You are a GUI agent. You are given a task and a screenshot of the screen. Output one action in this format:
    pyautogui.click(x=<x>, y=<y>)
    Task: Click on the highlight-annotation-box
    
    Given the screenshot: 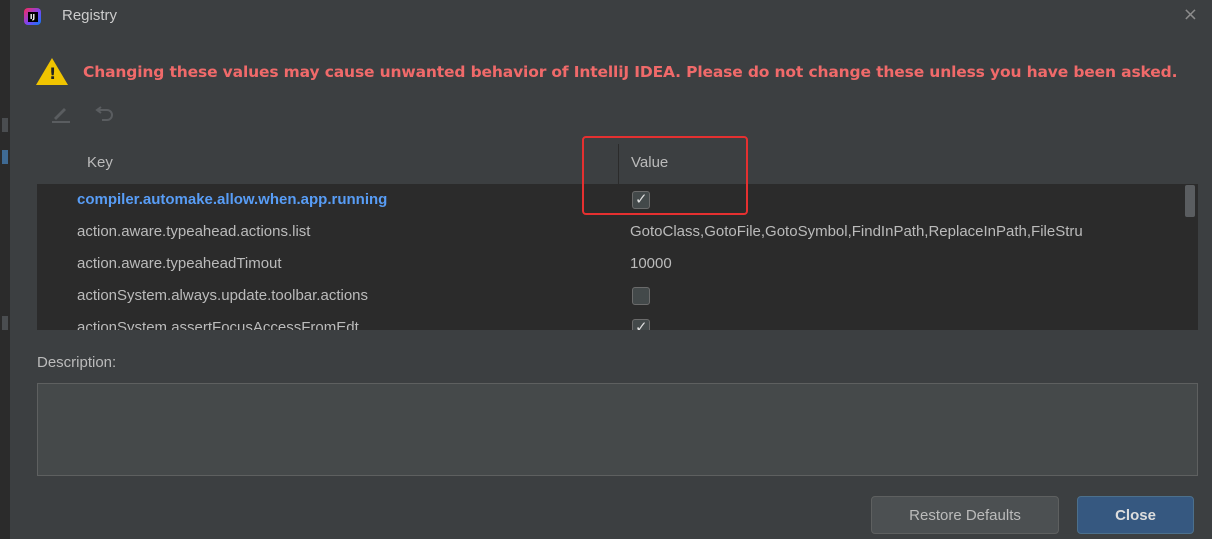 What is the action you would take?
    pyautogui.click(x=665, y=175)
    